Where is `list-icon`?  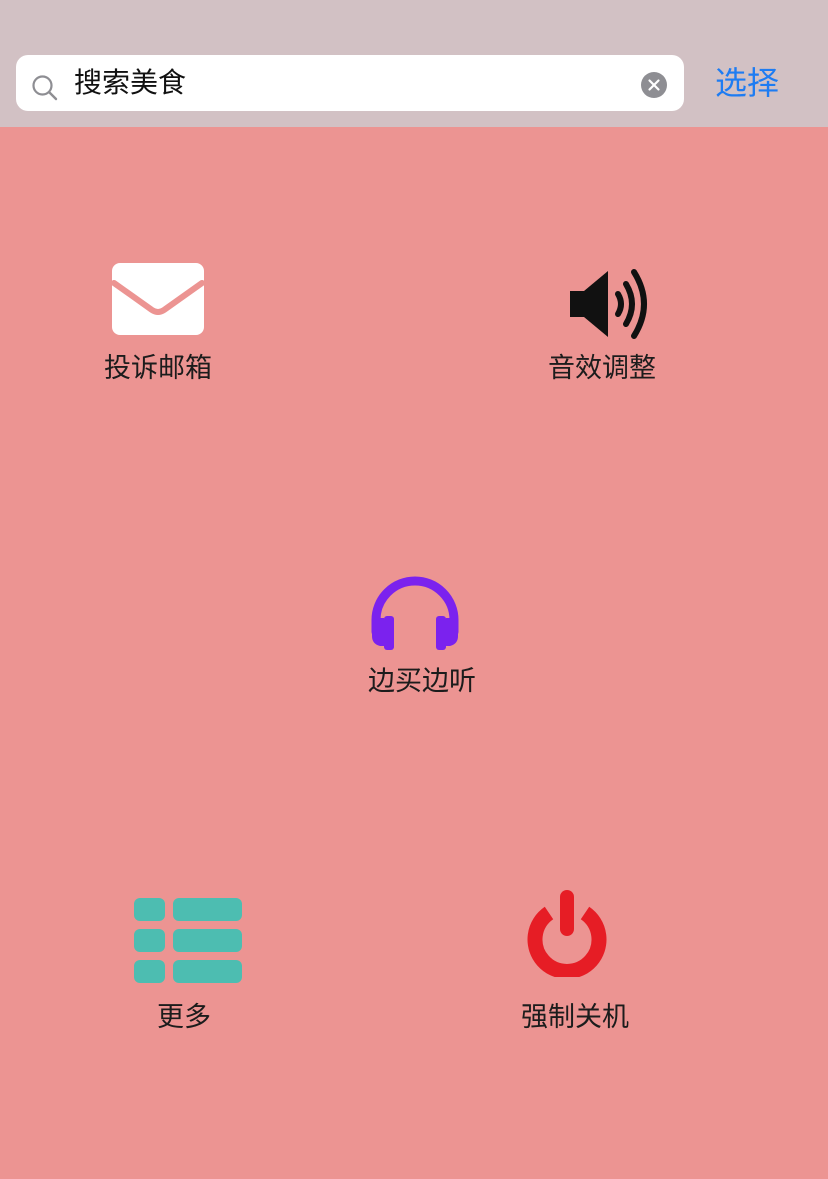
list-icon is located at coordinates (188, 940).